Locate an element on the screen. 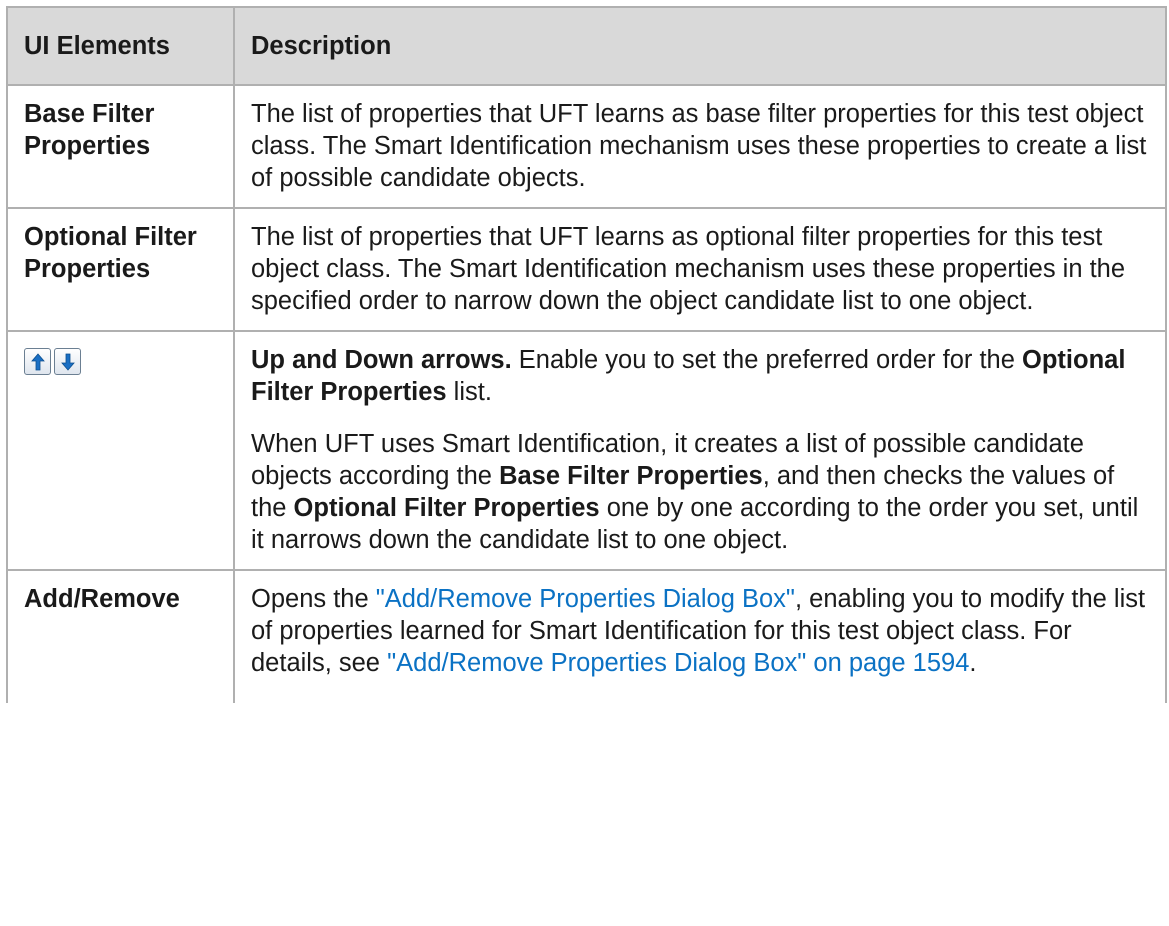 Image resolution: width=1169 pixels, height=926 pixels. element-name: Base Filter Properties is located at coordinates (120, 146).